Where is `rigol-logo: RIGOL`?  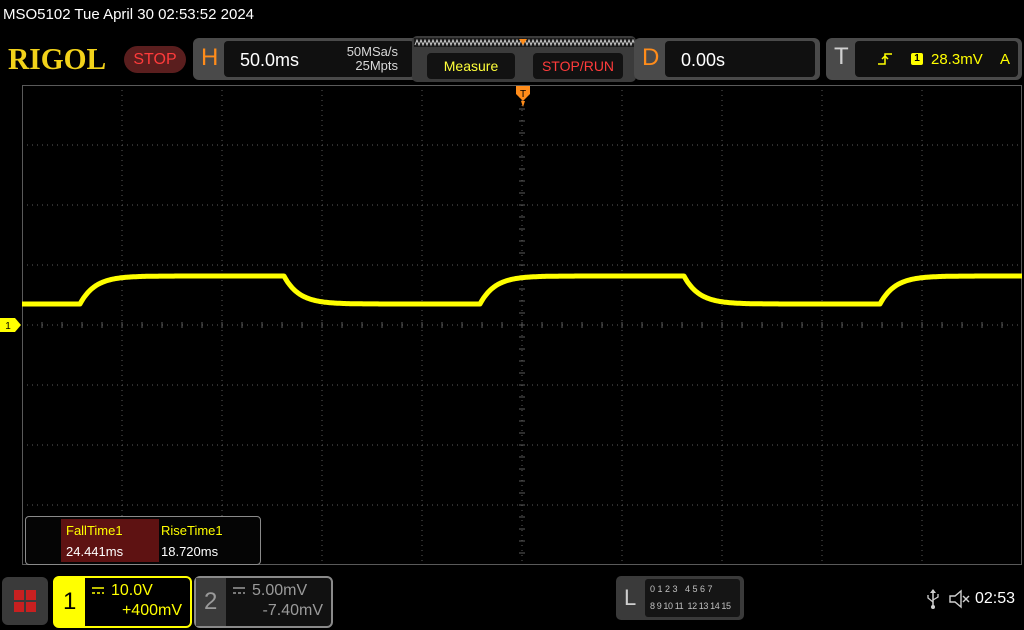
rigol-logo: RIGOL is located at coordinates (57, 58).